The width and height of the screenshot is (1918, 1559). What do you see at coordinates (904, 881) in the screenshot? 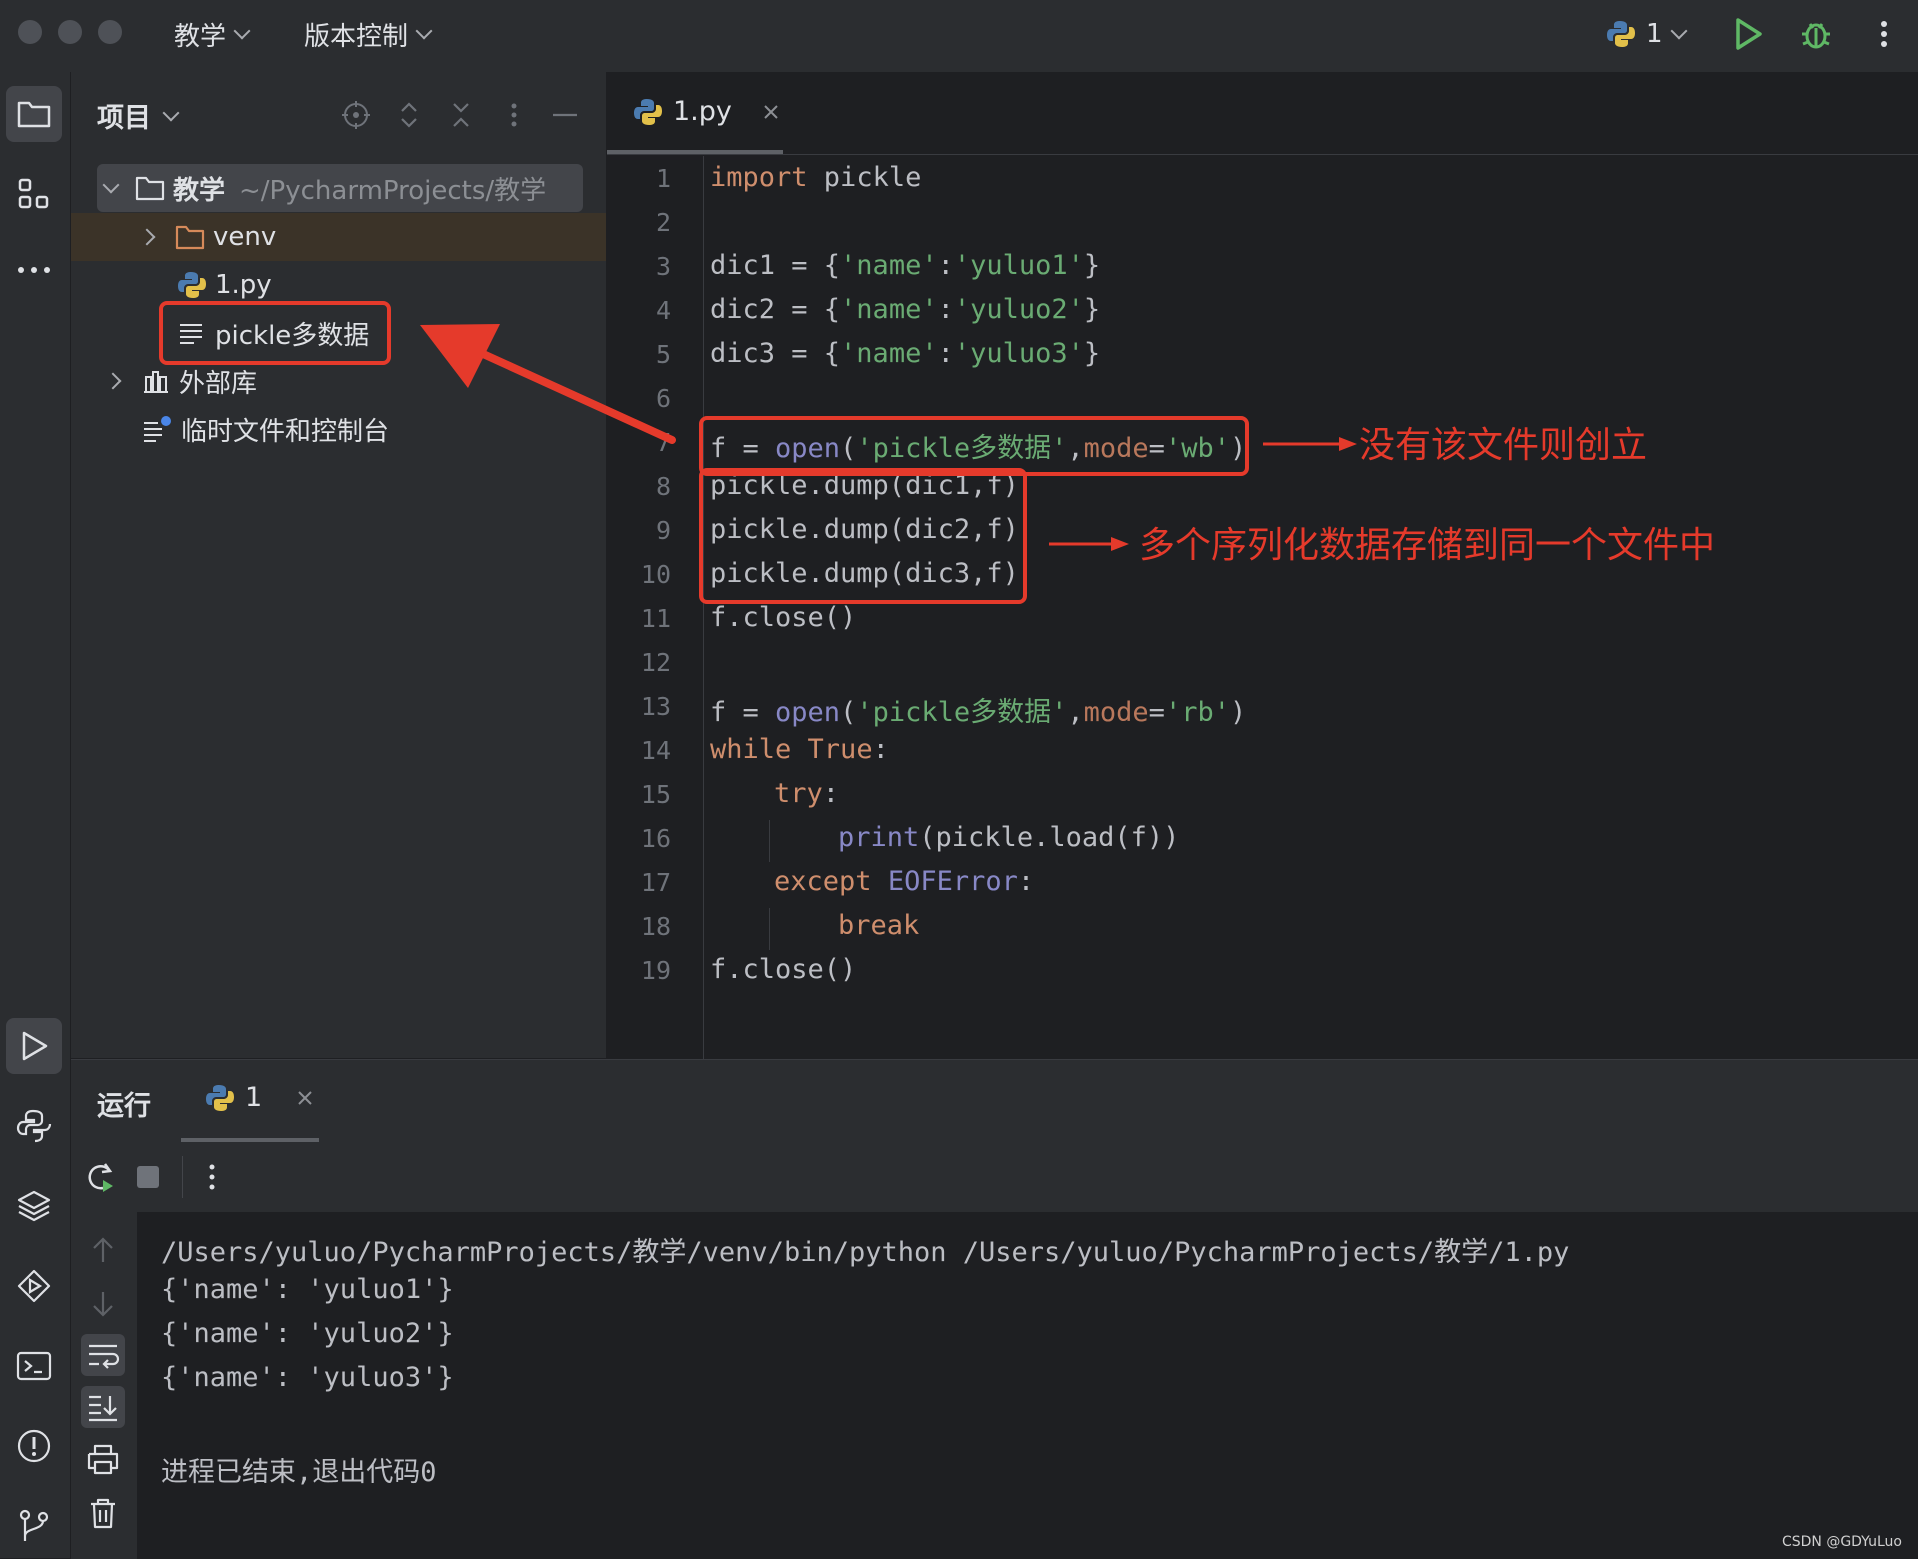
I see `code-line-17: except EOFError:` at bounding box center [904, 881].